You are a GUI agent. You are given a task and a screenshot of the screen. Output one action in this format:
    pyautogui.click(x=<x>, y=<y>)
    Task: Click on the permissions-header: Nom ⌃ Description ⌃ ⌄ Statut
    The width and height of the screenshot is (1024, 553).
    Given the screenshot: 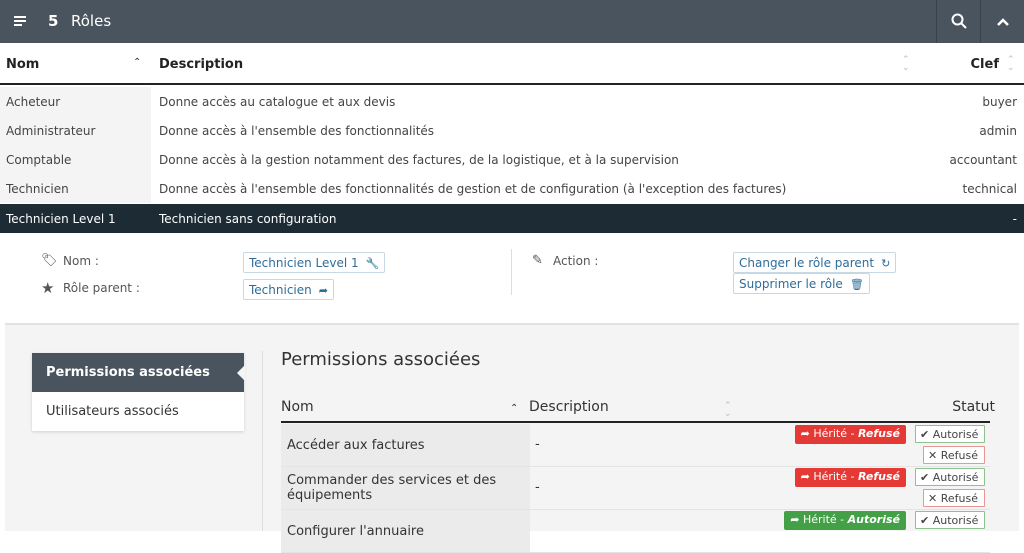 What is the action you would take?
    pyautogui.click(x=638, y=410)
    